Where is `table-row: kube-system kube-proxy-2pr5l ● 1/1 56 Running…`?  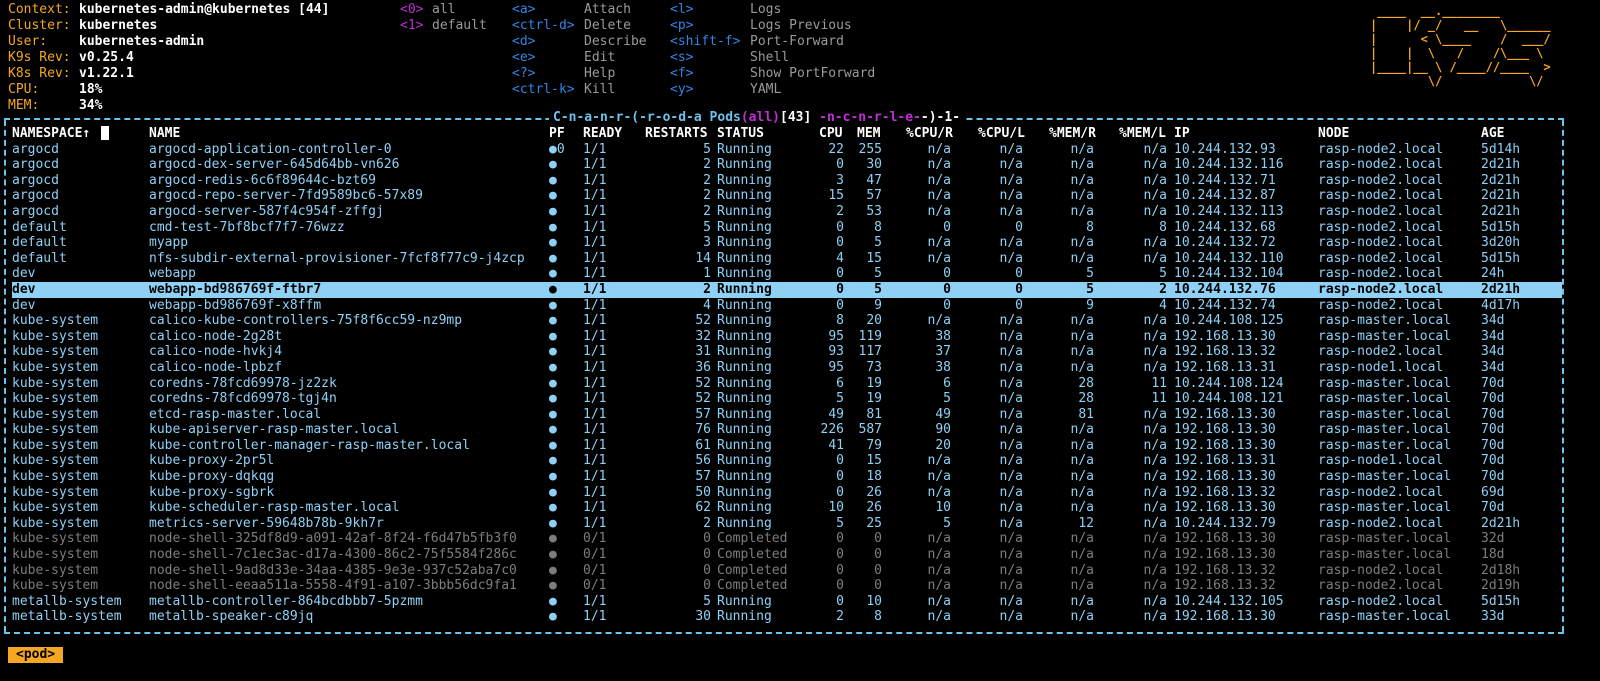 table-row: kube-system kube-proxy-2pr5l ● 1/1 56 Running… is located at coordinates (787, 461).